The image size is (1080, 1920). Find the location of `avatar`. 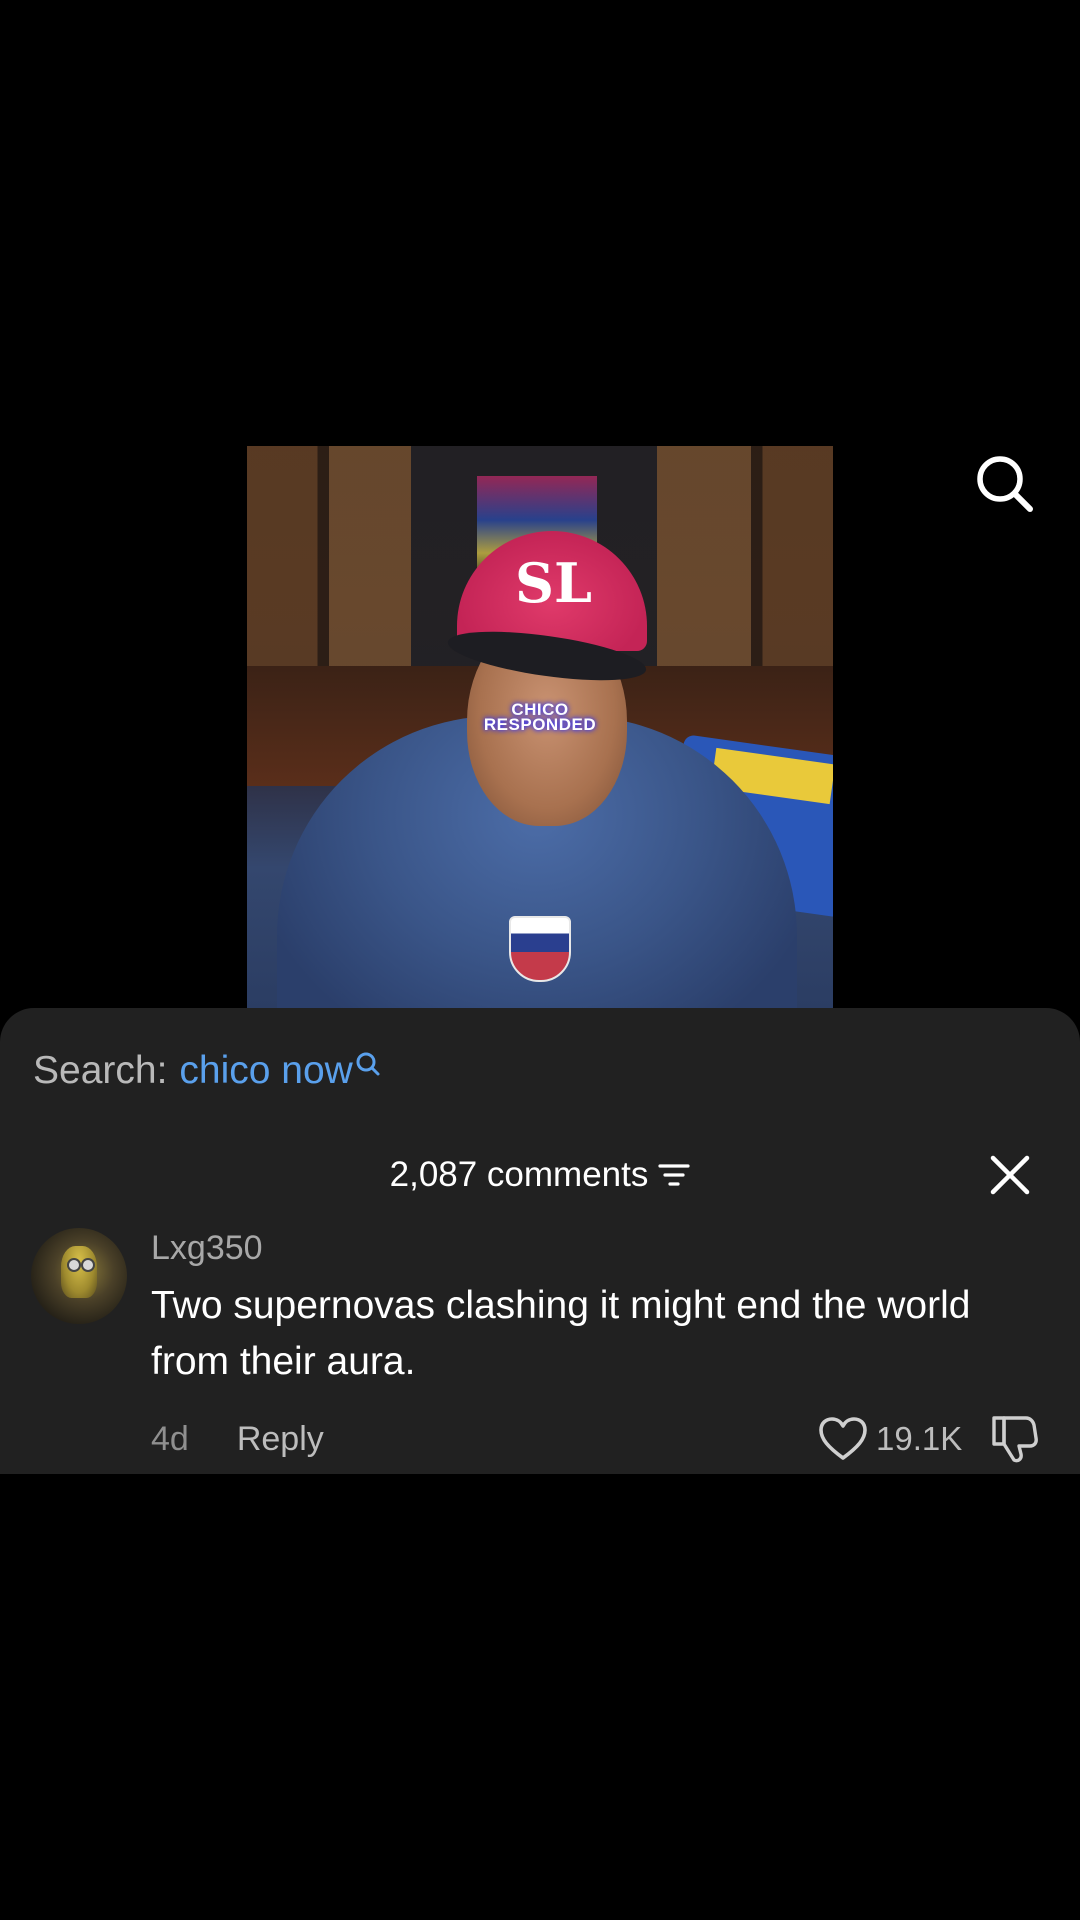

avatar is located at coordinates (79, 1276).